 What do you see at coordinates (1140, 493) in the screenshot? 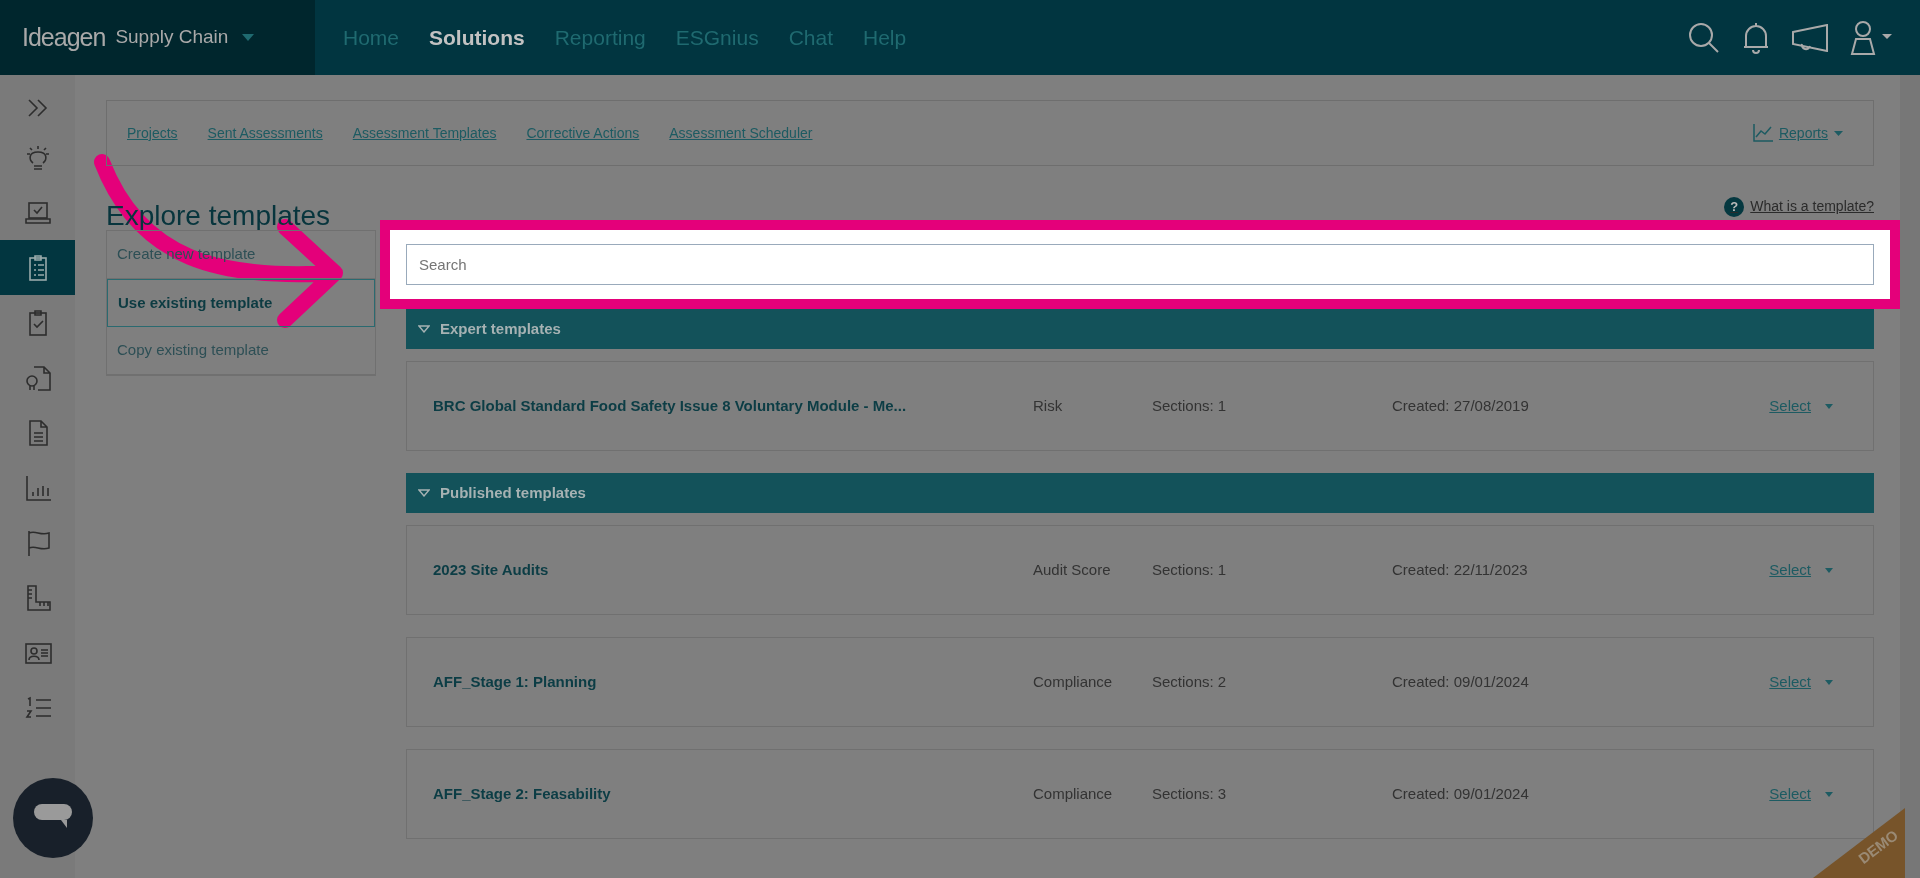
I see `section-header: Published templates` at bounding box center [1140, 493].